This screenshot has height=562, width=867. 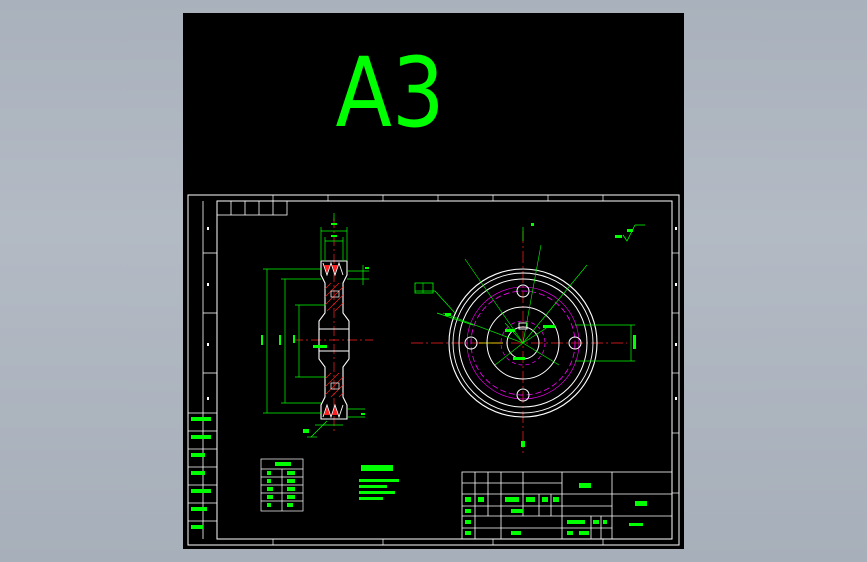 What do you see at coordinates (201, 473) in the screenshot?
I see `left-binding-marks` at bounding box center [201, 473].